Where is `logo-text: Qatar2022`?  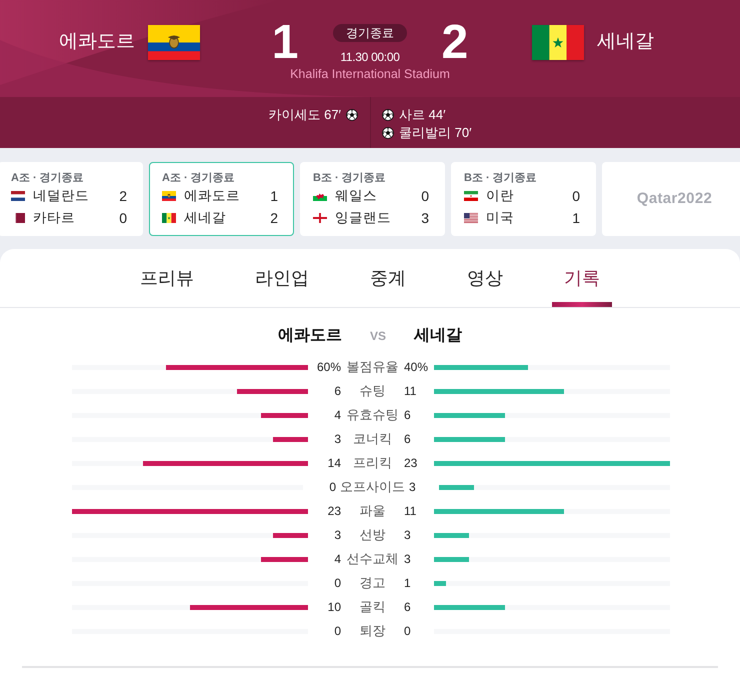 logo-text: Qatar2022 is located at coordinates (674, 198).